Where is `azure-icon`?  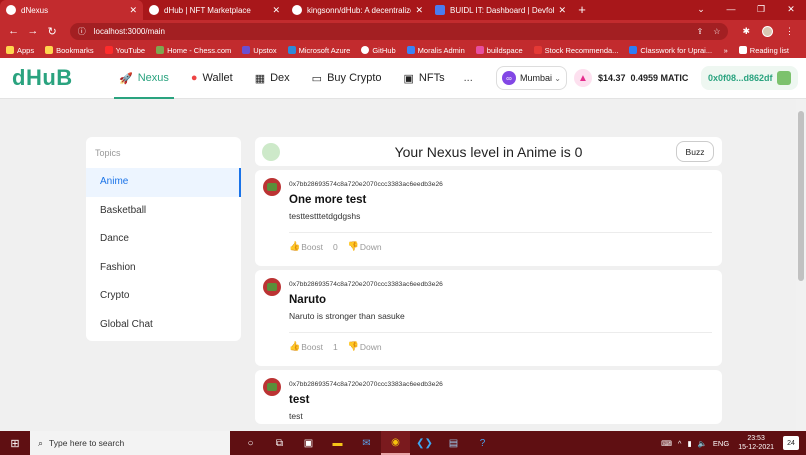 azure-icon is located at coordinates (291, 50).